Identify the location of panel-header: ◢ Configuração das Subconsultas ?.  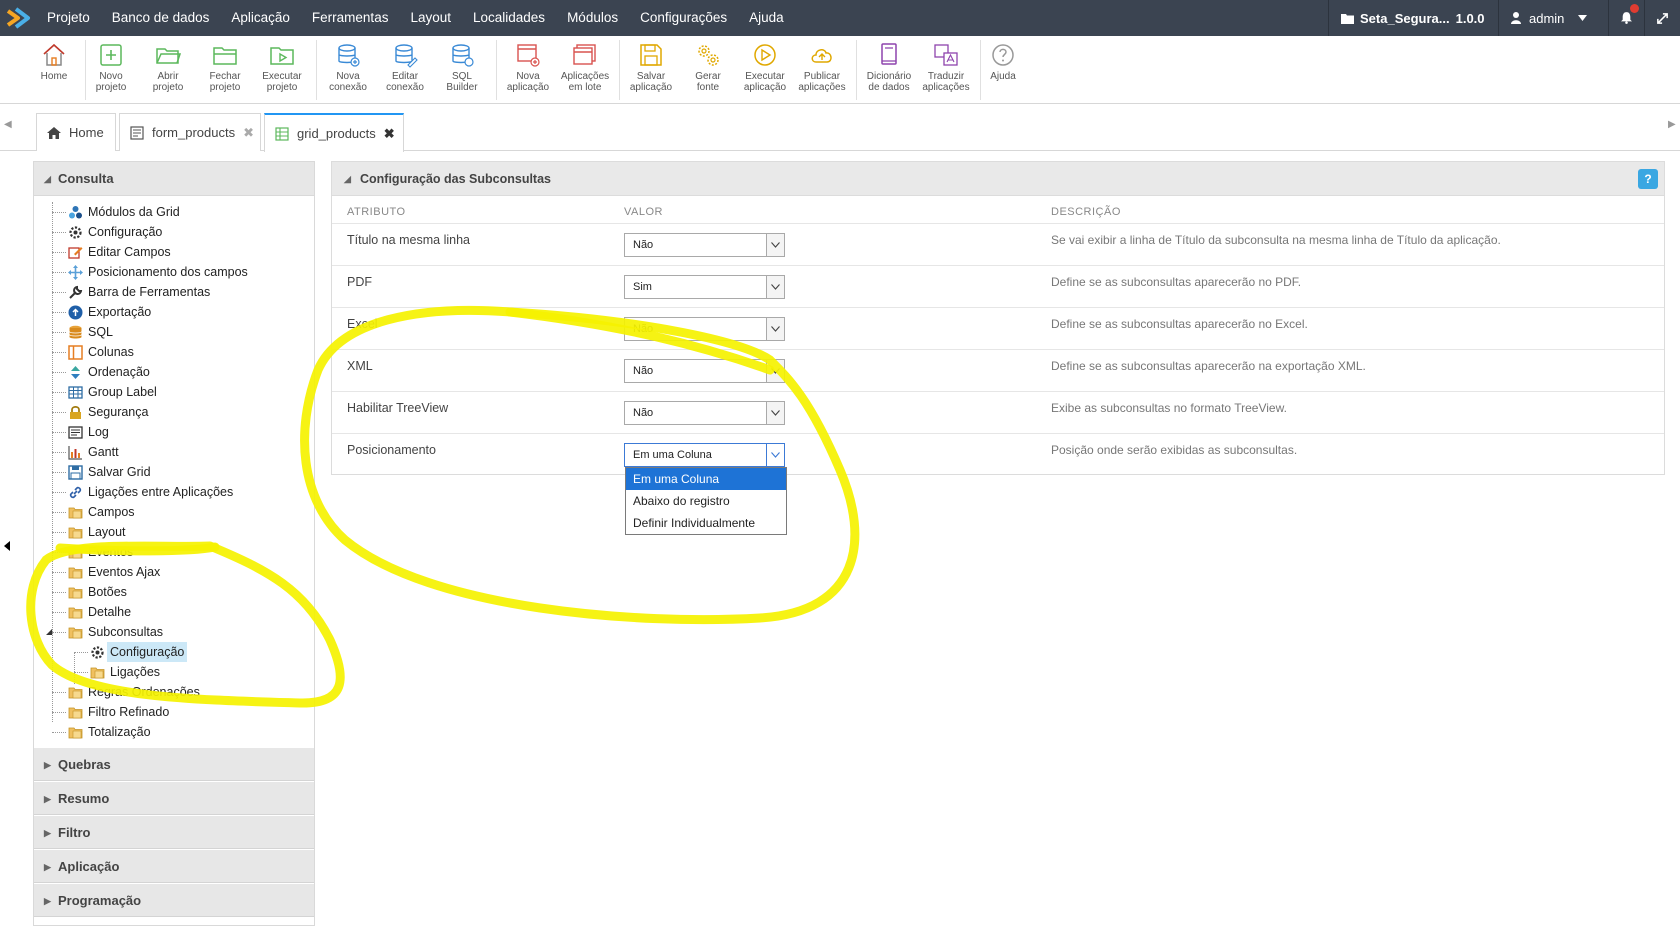
(998, 179).